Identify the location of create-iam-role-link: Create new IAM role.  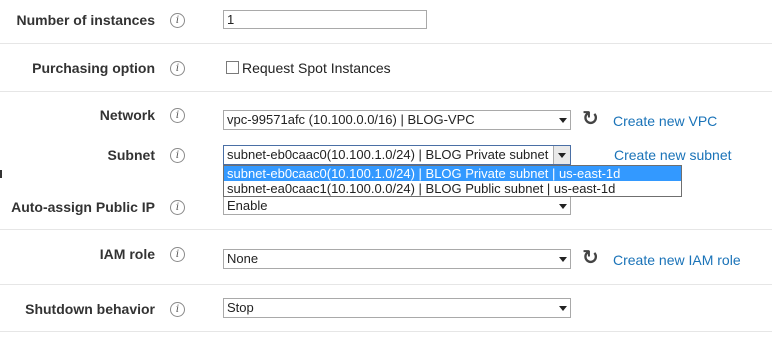
(677, 260).